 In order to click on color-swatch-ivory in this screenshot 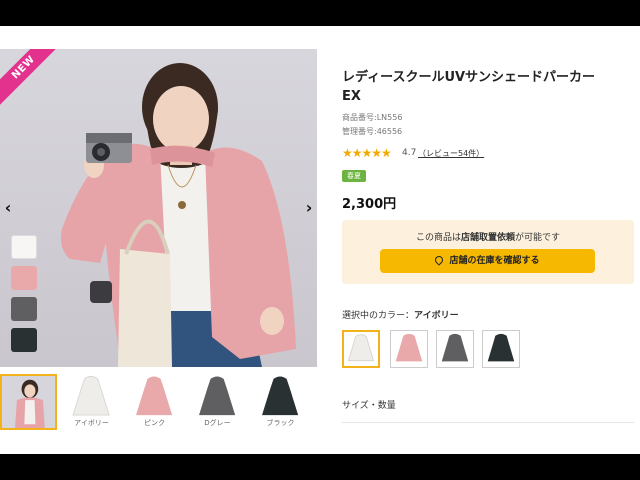, I will do `click(24, 247)`.